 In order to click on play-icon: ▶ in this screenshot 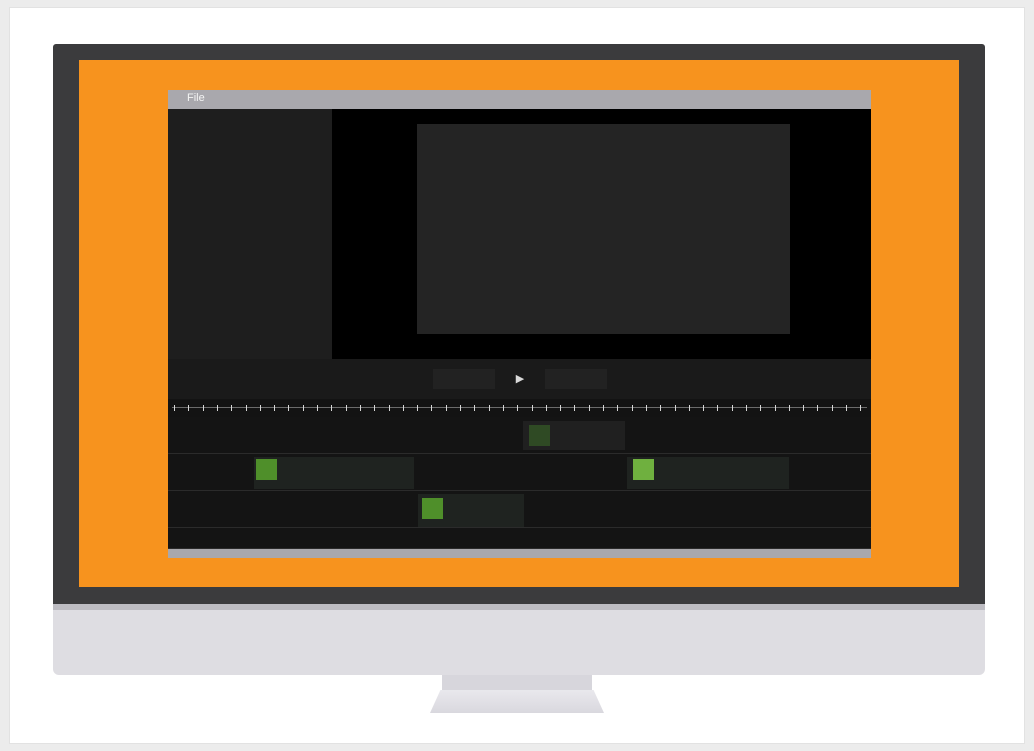, I will do `click(520, 379)`.